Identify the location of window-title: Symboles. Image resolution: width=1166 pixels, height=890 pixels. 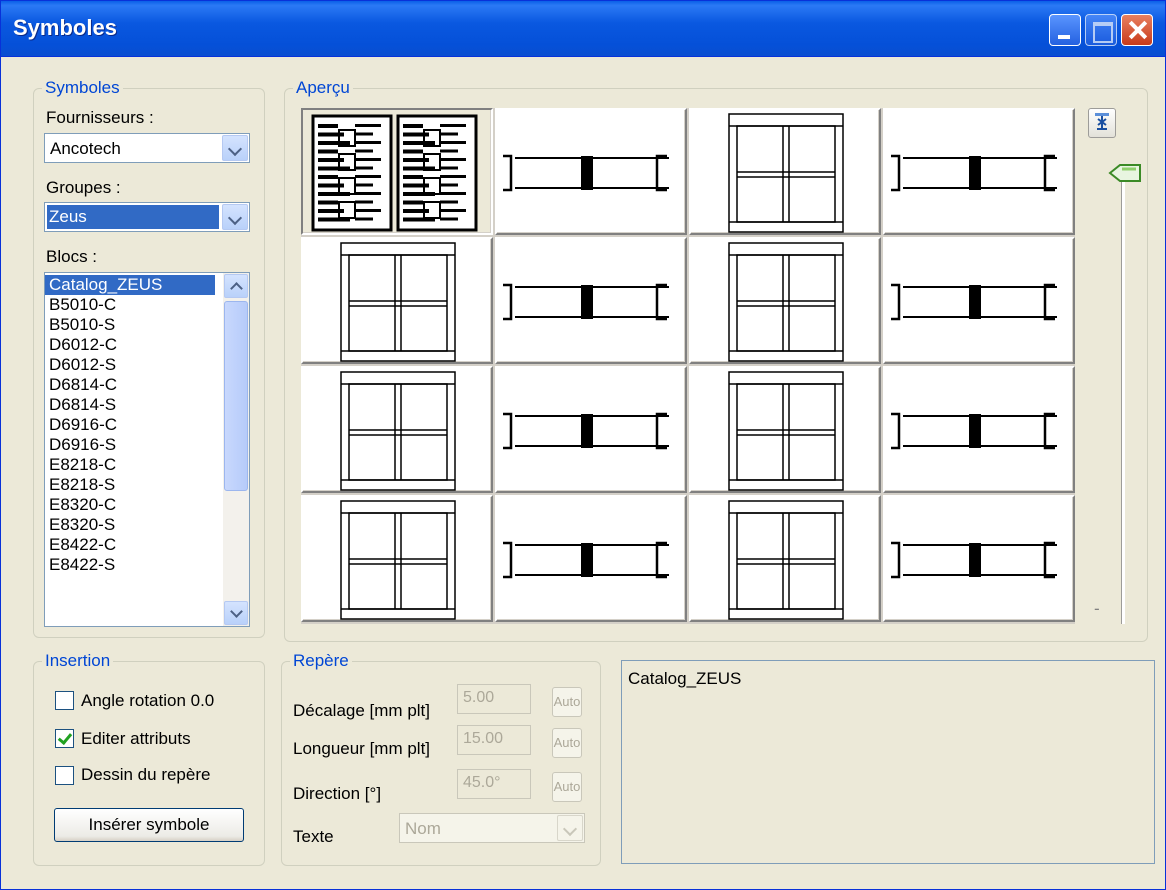
(65, 27).